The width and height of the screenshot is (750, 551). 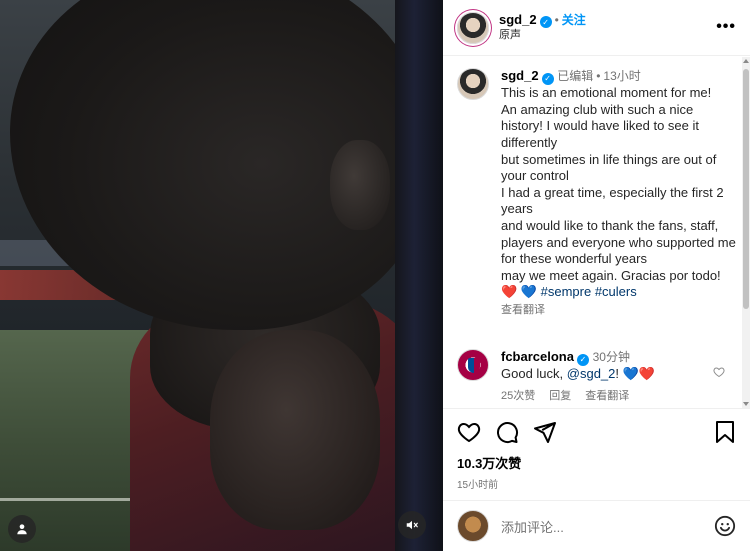 What do you see at coordinates (537, 356) in the screenshot?
I see `commenter-username: fcbarcelona` at bounding box center [537, 356].